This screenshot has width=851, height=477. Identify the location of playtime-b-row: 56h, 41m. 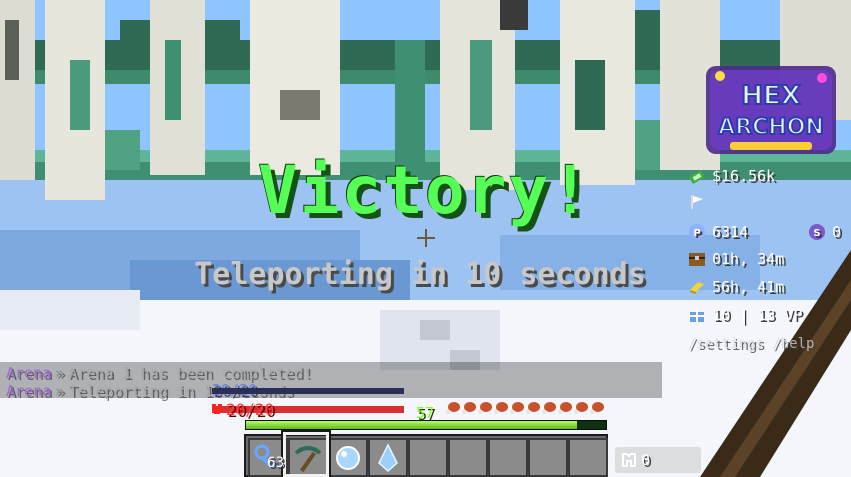
(736, 287).